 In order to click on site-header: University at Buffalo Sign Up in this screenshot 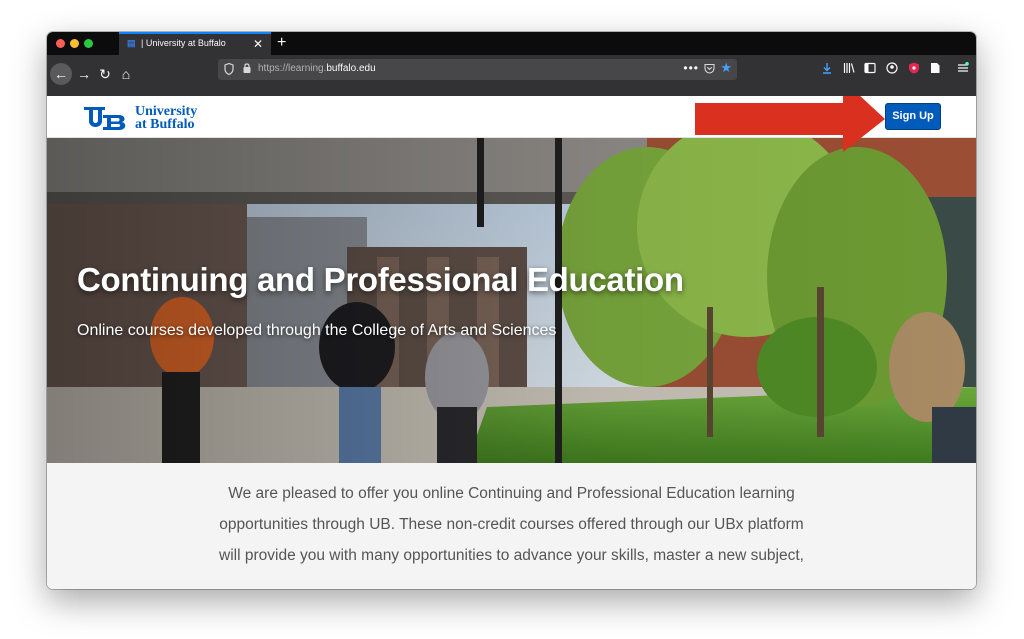, I will do `click(511, 124)`.